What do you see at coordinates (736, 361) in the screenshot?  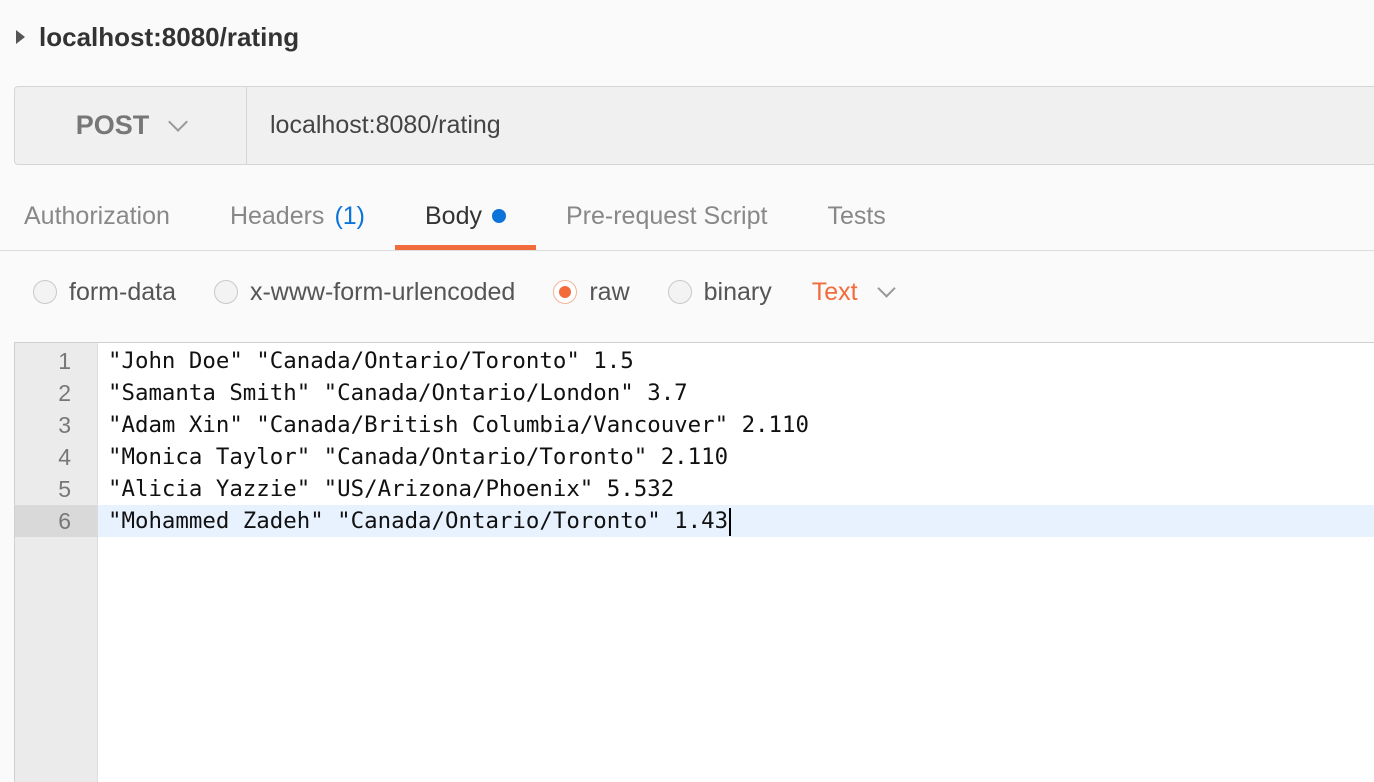 I see `code-line: "John Doe" "Canada/Ontario/Toronto" 1.5` at bounding box center [736, 361].